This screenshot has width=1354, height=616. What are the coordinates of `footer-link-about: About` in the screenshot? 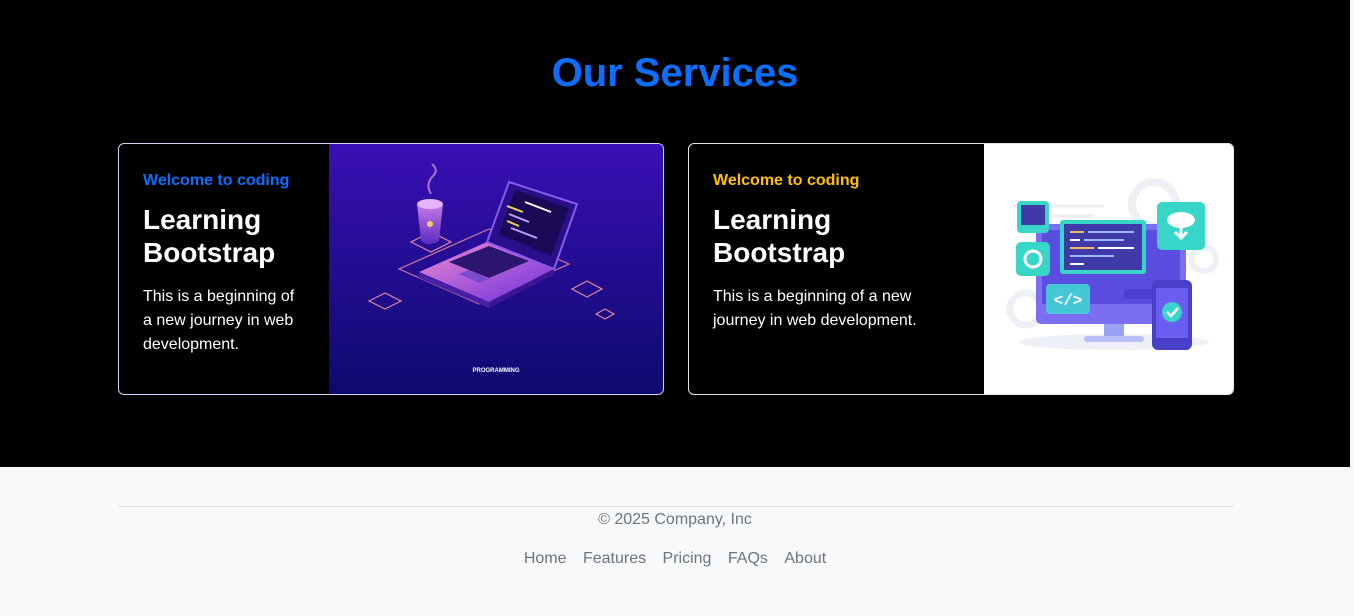 It's located at (805, 558).